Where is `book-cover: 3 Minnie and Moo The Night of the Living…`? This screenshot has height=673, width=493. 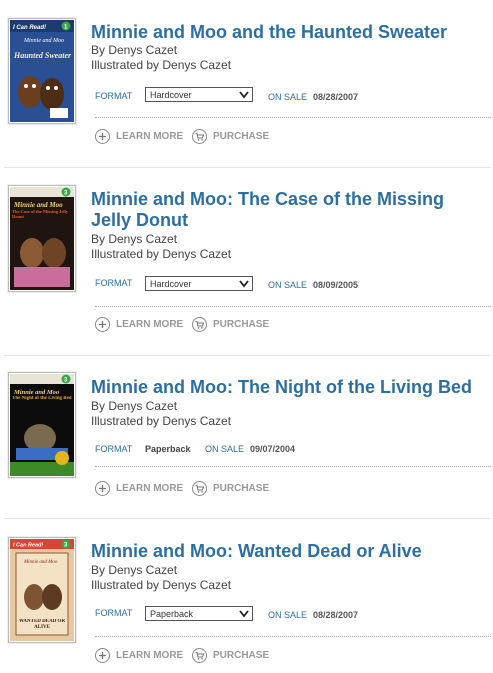
book-cover: 3 Minnie and Moo The Night of the Living… is located at coordinates (42, 425).